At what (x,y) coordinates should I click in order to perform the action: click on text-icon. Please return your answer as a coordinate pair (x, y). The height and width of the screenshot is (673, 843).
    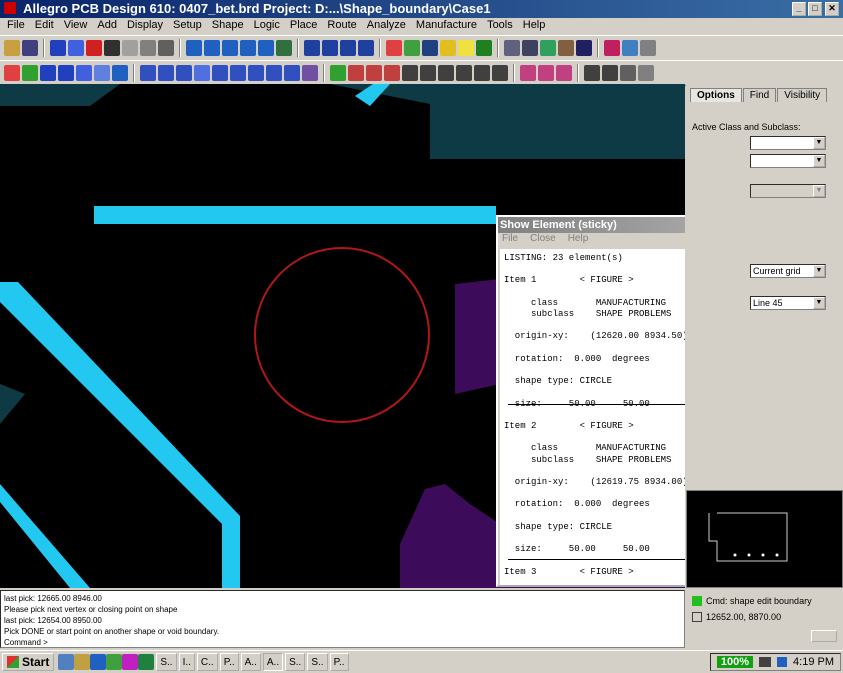
    Looking at the image, I should click on (610, 73).